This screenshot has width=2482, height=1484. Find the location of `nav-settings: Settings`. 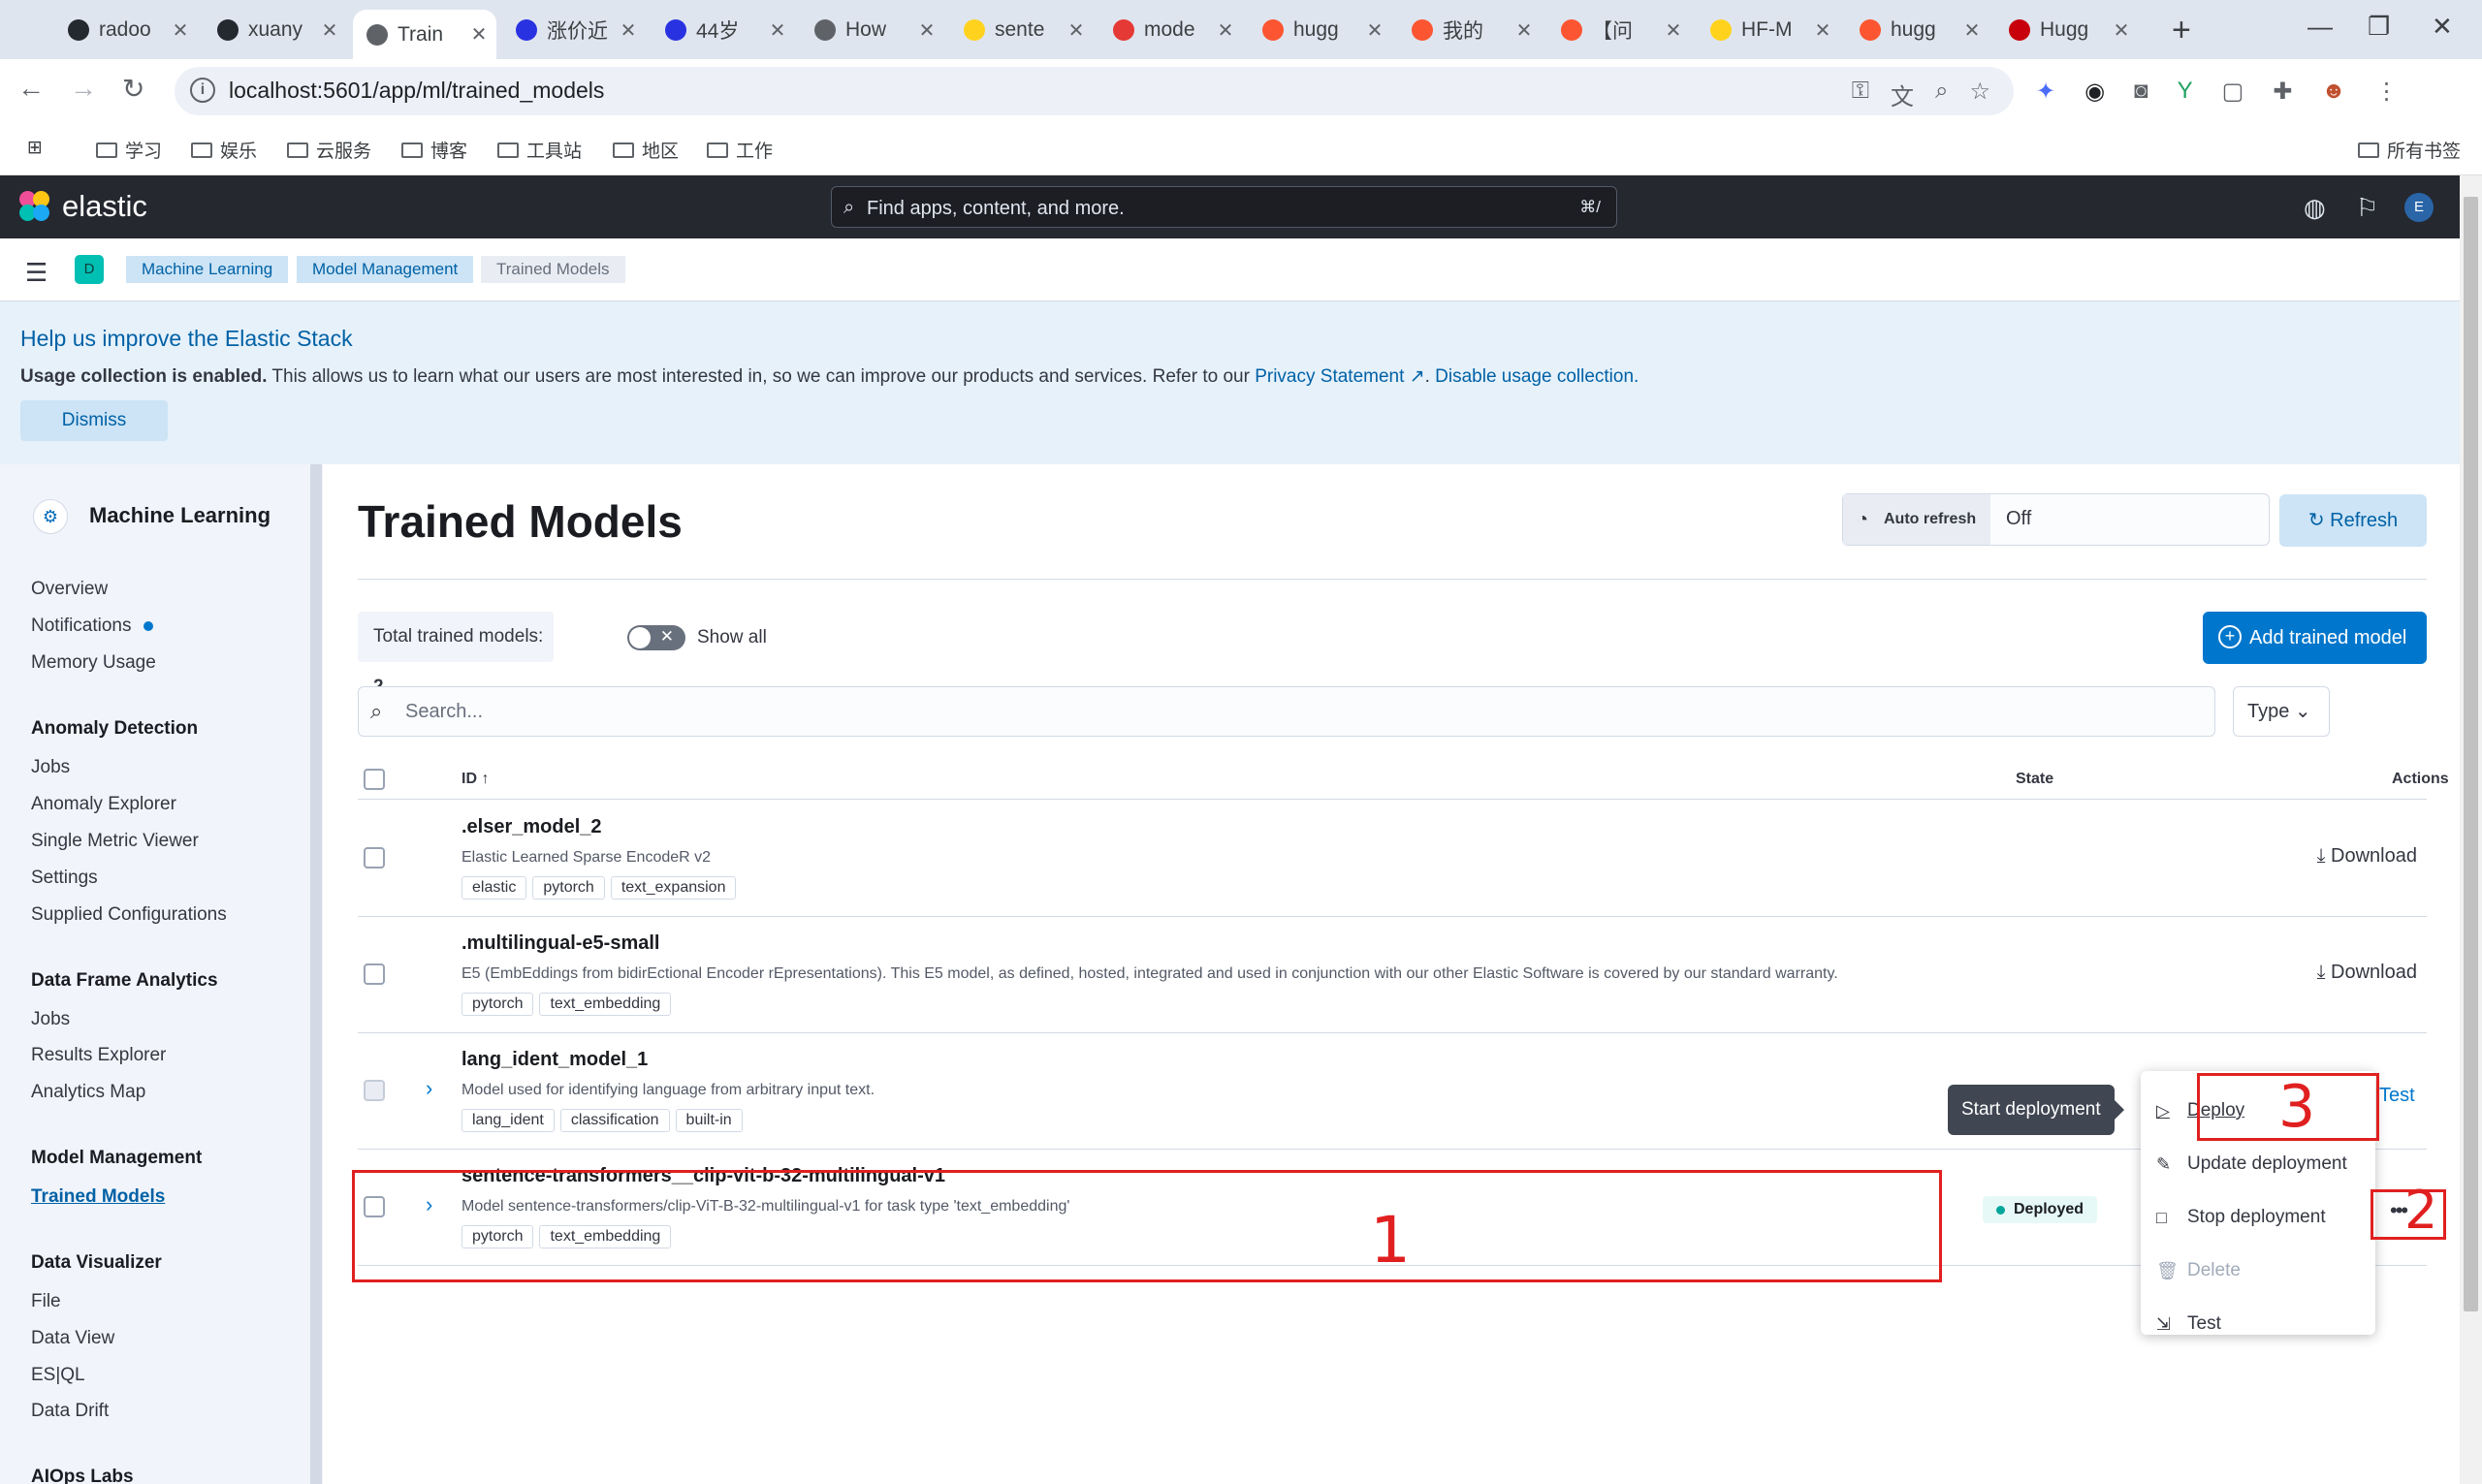

nav-settings: Settings is located at coordinates (64, 879).